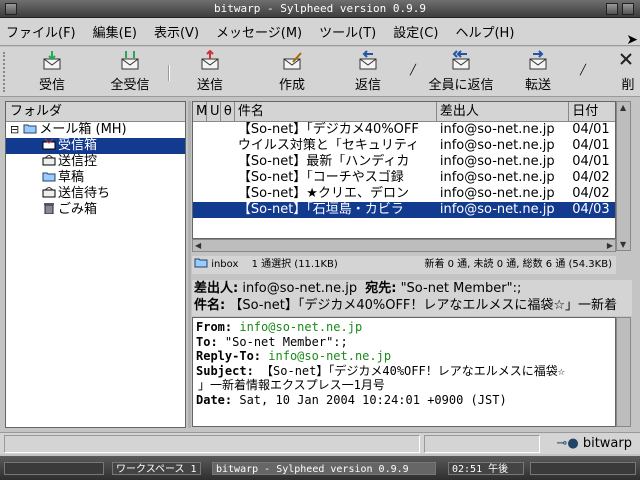 Image resolution: width=640 pixels, height=480 pixels. Describe the element at coordinates (78, 145) in the screenshot. I see `inbox-label: 受信箱` at that location.